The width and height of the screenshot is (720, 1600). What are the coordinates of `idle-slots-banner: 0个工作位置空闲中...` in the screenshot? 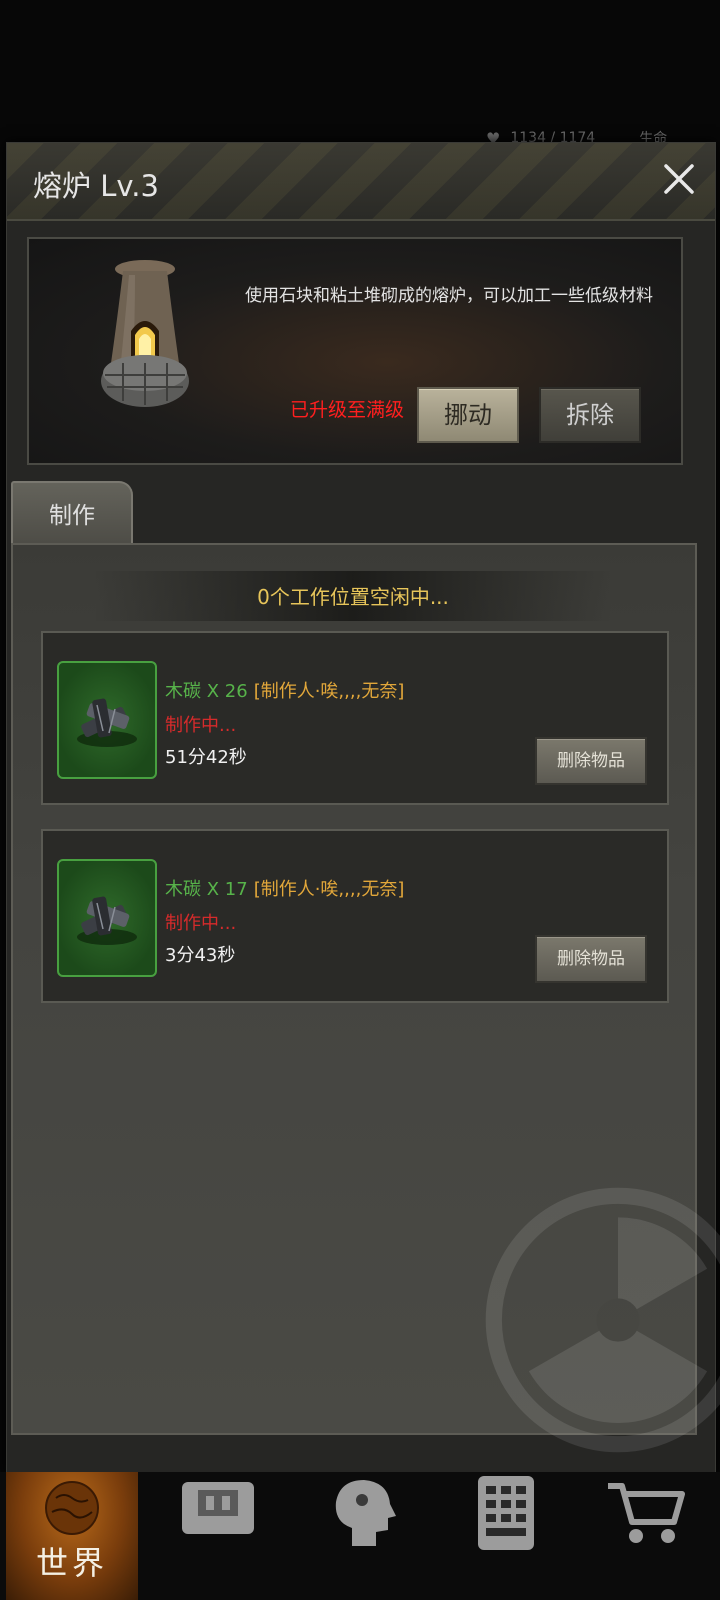 It's located at (353, 596).